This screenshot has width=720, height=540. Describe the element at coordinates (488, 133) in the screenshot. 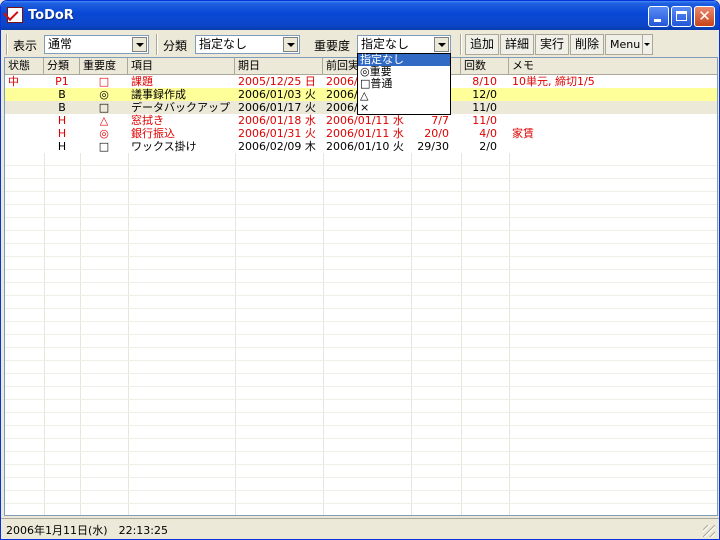

I see `cell-count: 4/0` at that location.